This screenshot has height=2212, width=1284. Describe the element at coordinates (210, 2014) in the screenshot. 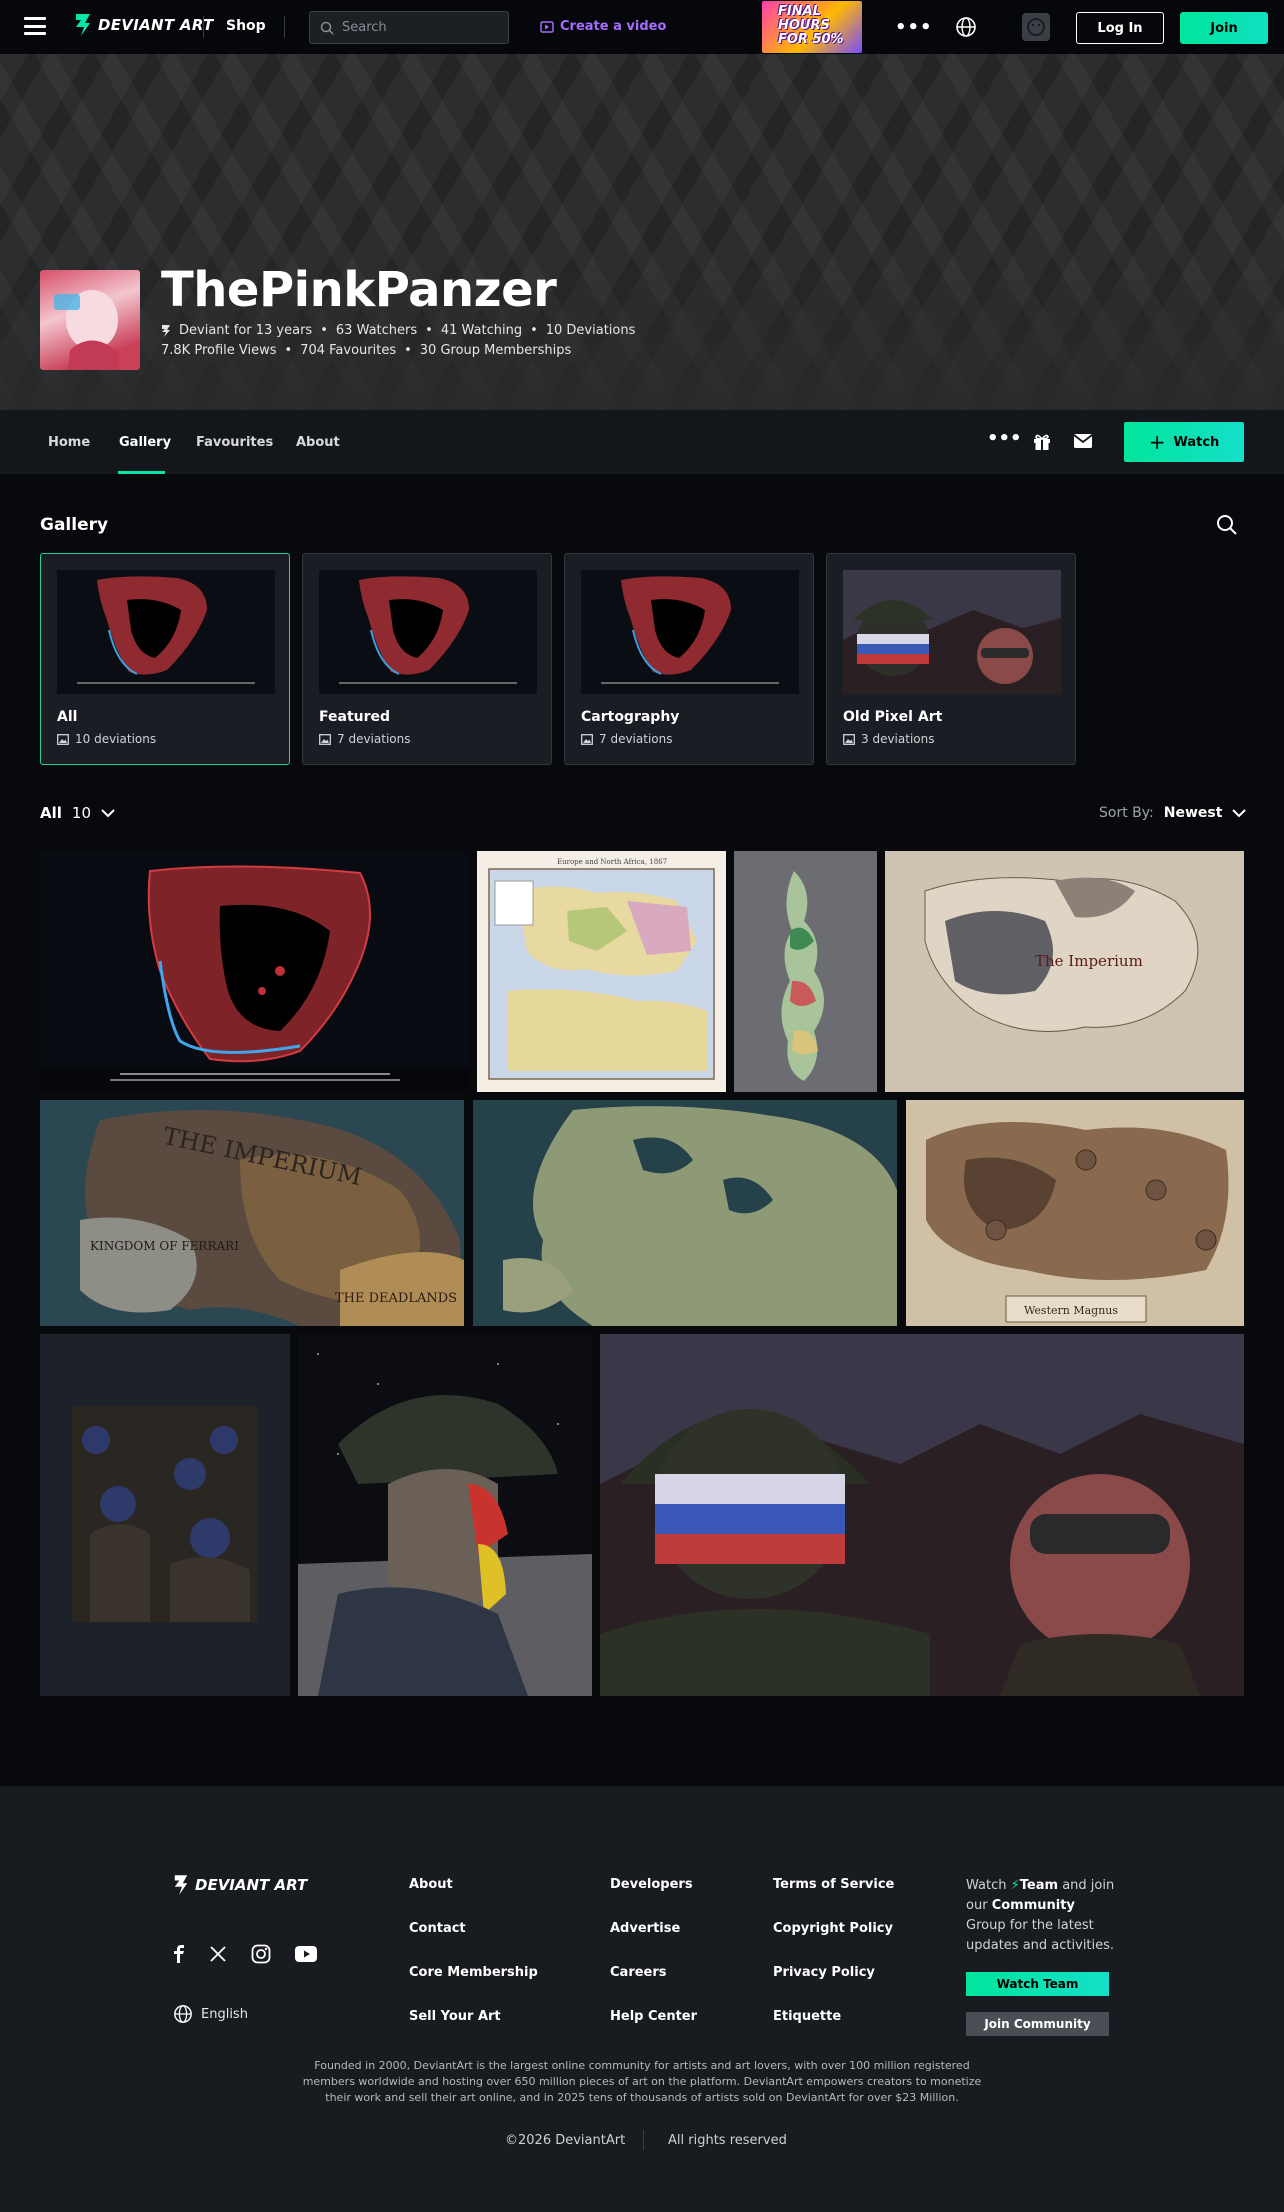

I see `language-selector: English` at that location.